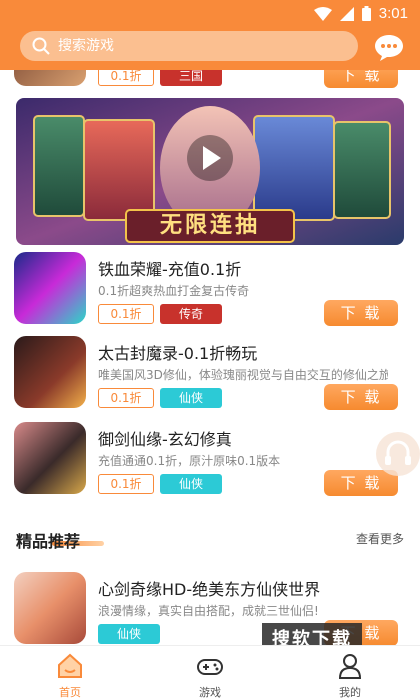 This screenshot has height=700, width=420. Describe the element at coordinates (209, 225) in the screenshot. I see `banner-text: 无限连抽` at that location.